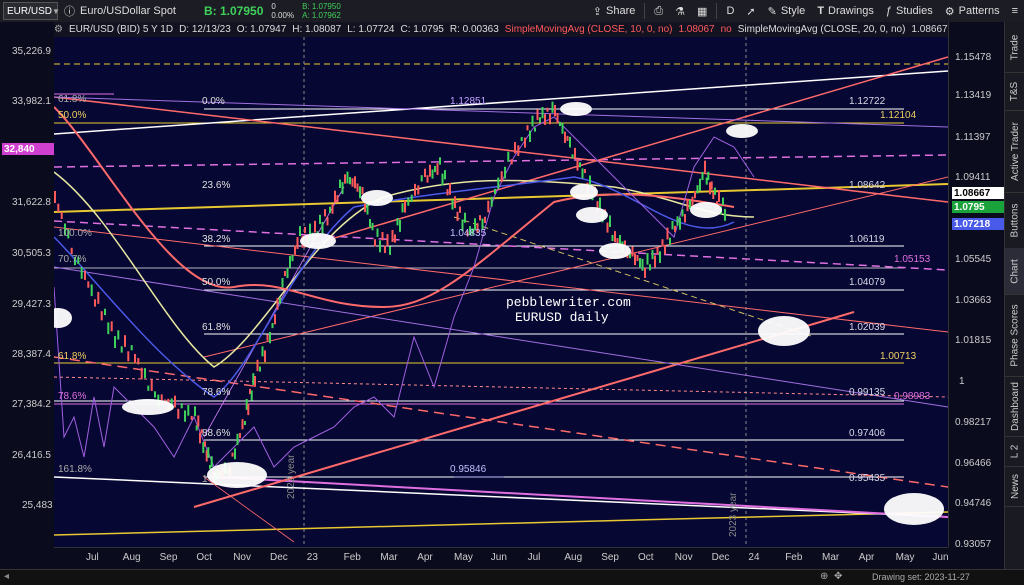 This screenshot has height=585, width=1024. I want to click on tab-time-sales: T&S, so click(1014, 91).